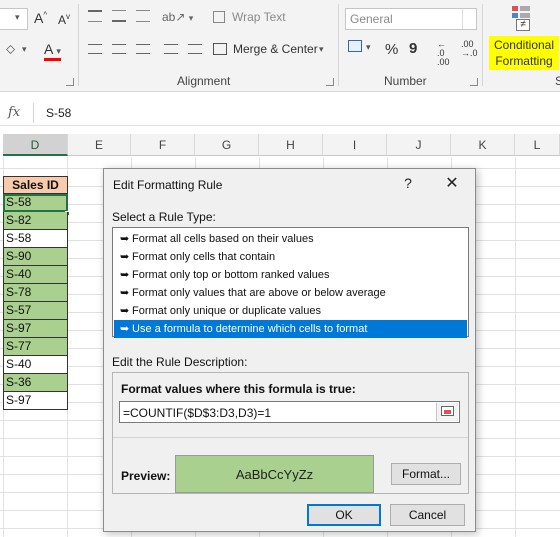  I want to click on fill-color-button: ⬦ ▾, so click(19, 50).